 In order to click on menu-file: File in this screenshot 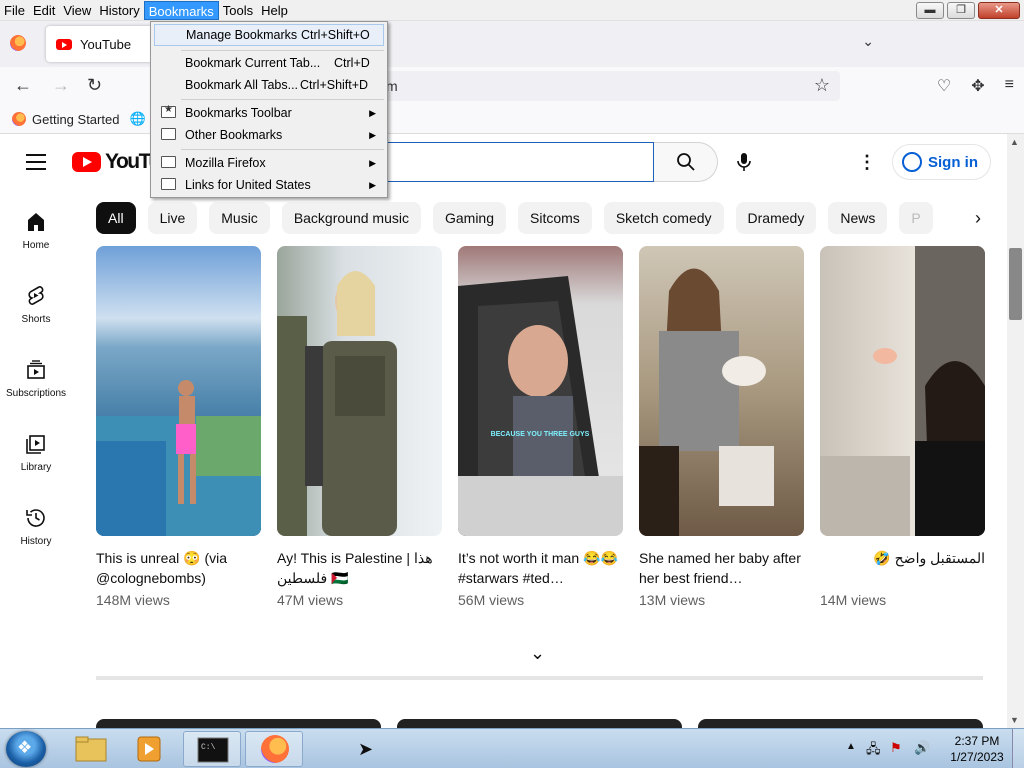, I will do `click(14, 10)`.